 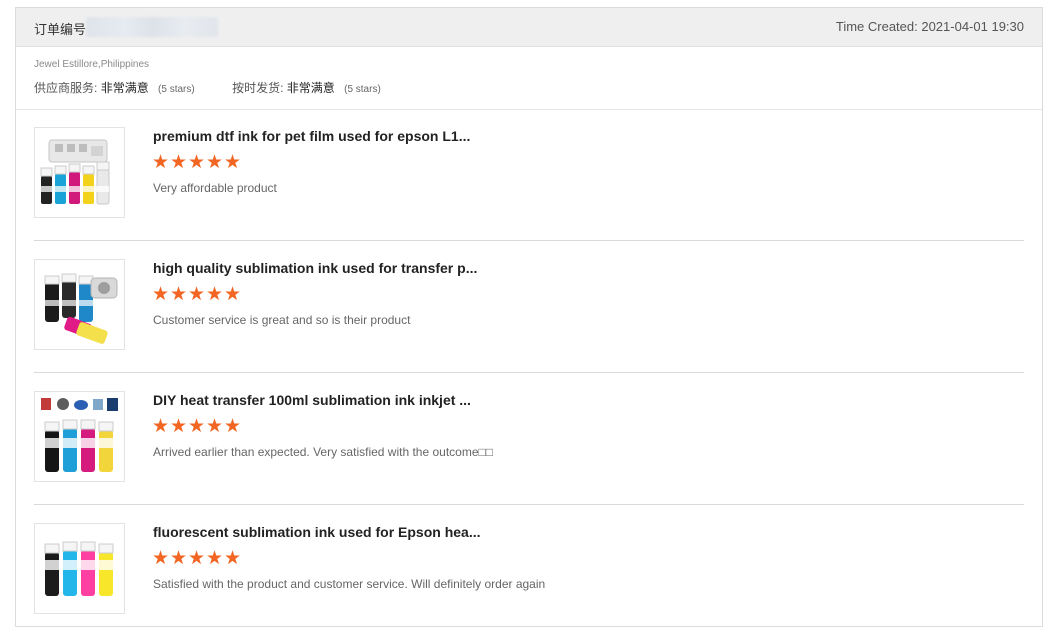 What do you see at coordinates (215, 188) in the screenshot?
I see `review-text: Very affordable product` at bounding box center [215, 188].